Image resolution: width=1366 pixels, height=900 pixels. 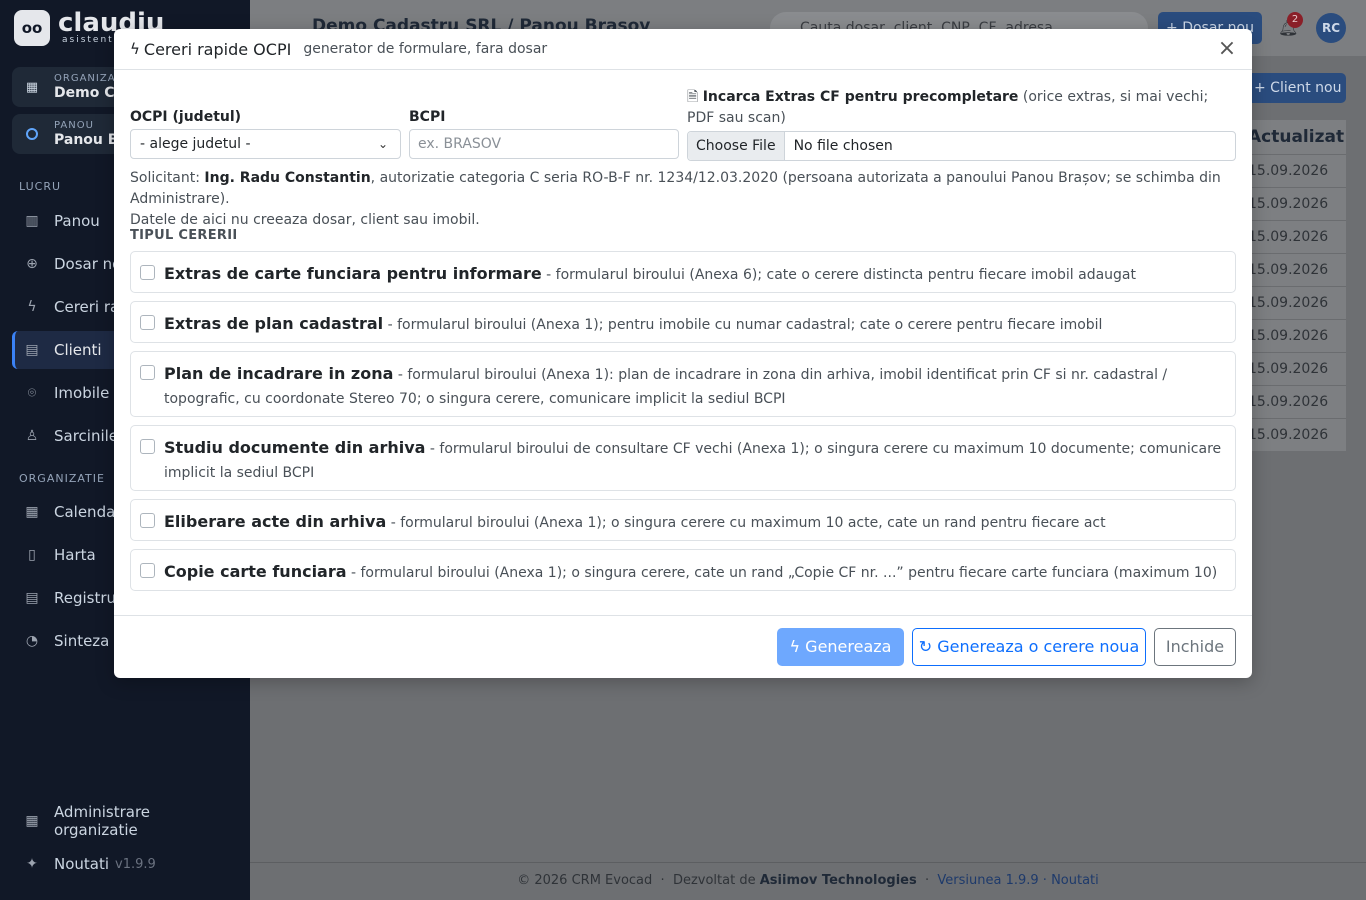 What do you see at coordinates (32, 28) in the screenshot?
I see `logo-icon: oo` at bounding box center [32, 28].